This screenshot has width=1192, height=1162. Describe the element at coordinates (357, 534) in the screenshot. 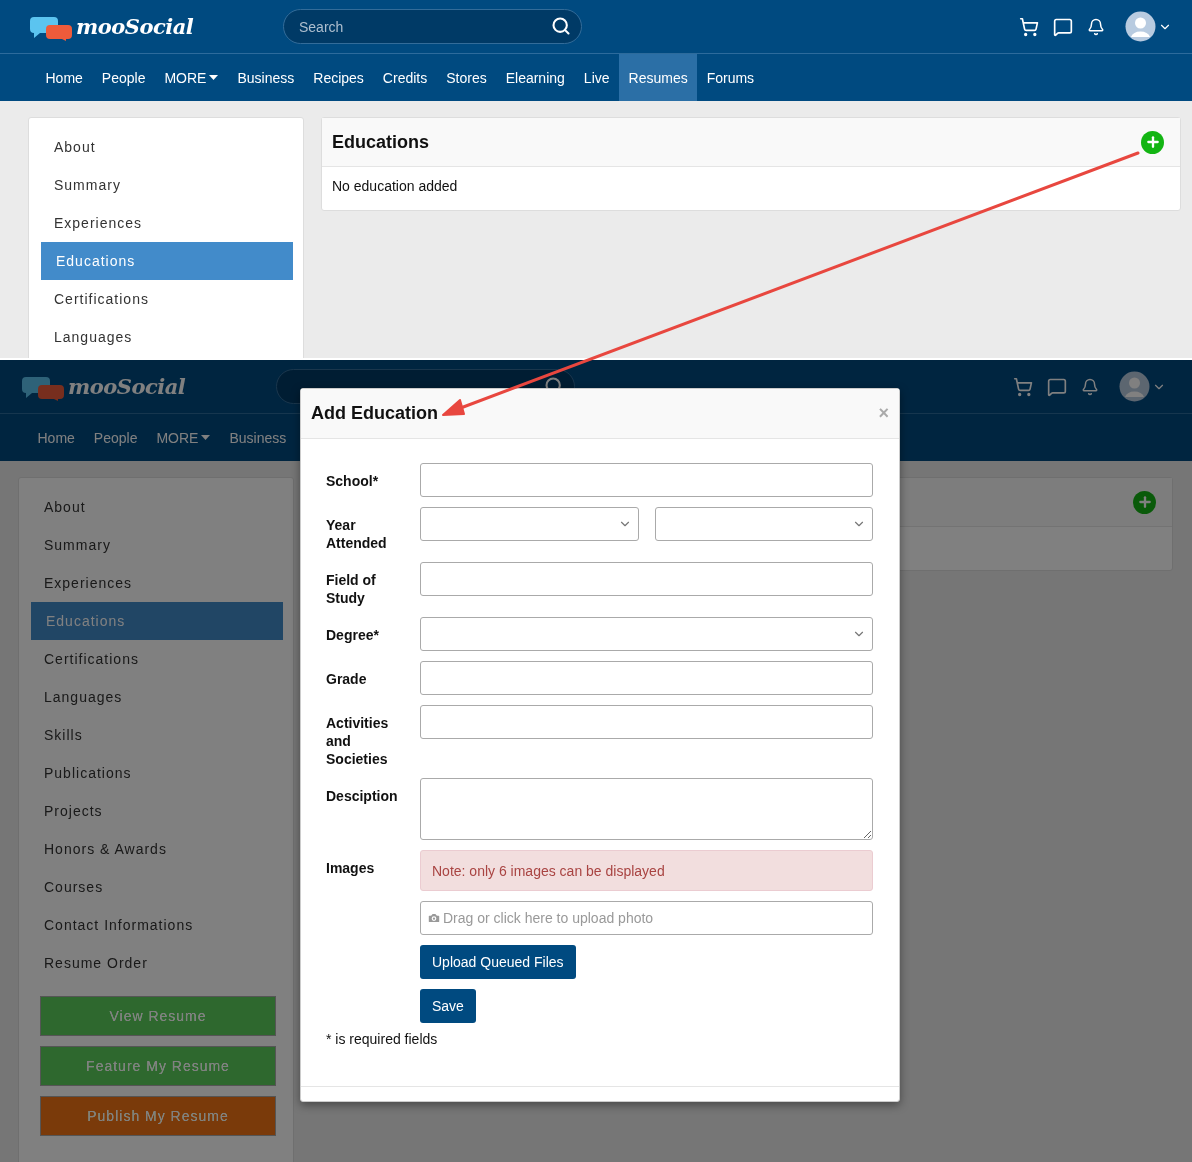

I see `field-label: Year Attended` at that location.